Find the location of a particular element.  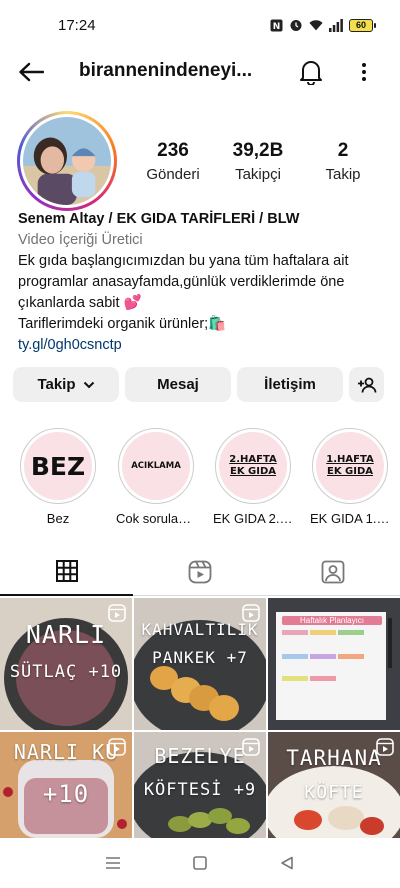

stat-value: 236 is located at coordinates (173, 150).